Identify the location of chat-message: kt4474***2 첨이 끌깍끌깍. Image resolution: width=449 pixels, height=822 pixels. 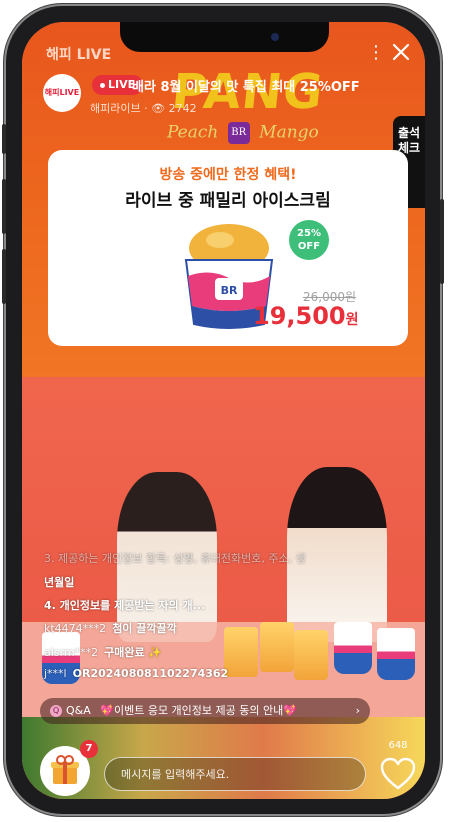
(110, 628).